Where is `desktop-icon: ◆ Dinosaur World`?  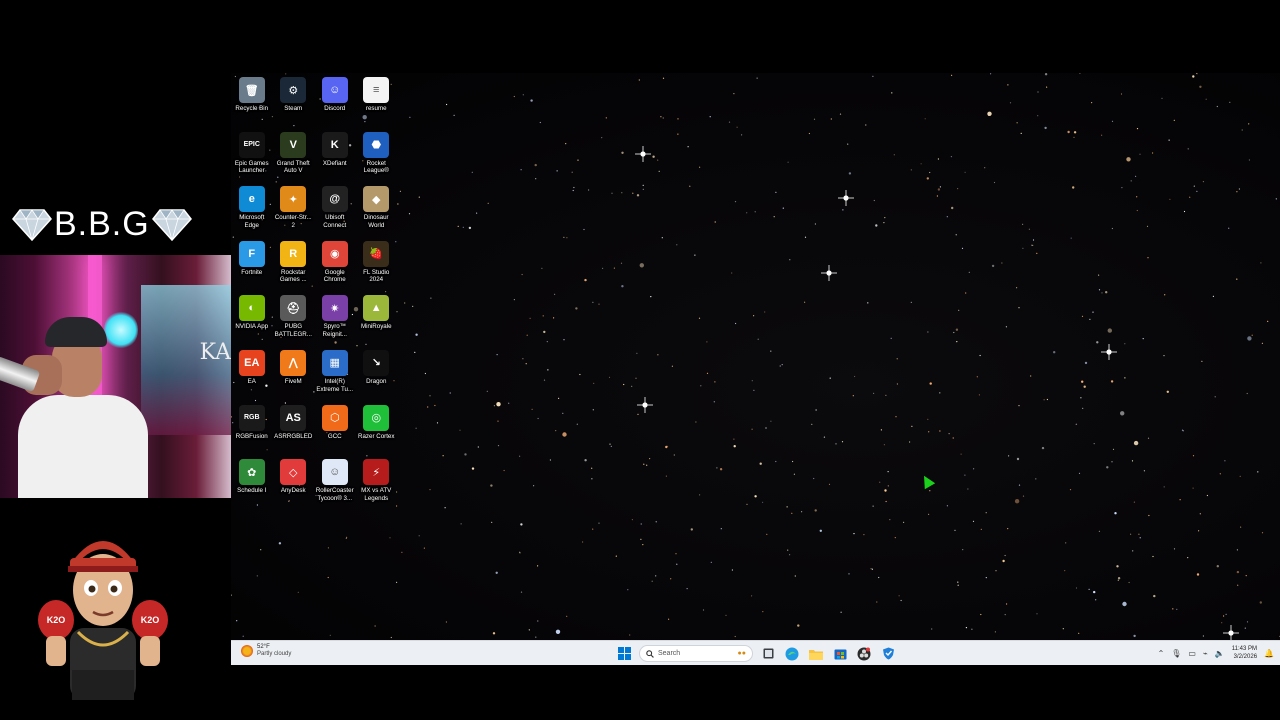
desktop-icon: ◆ Dinosaur World is located at coordinates (377, 213).